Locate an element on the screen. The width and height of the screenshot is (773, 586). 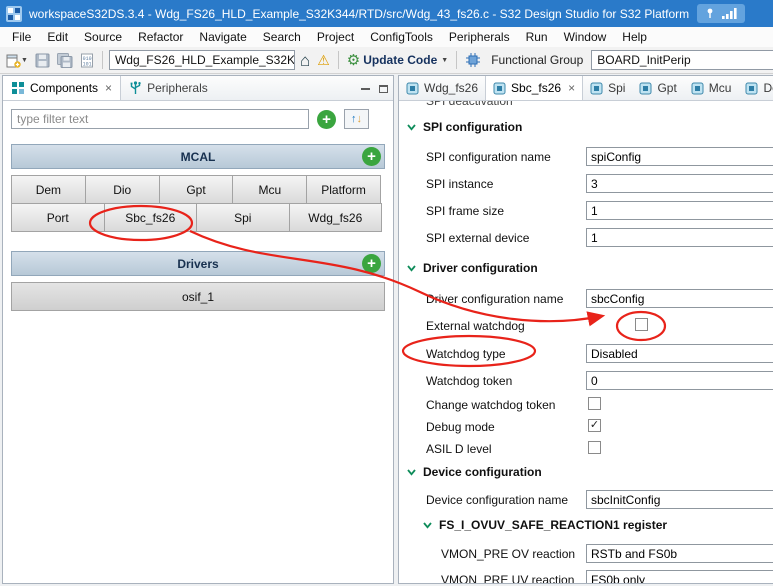
menu-navigate: Navigate is located at coordinates (222, 37).